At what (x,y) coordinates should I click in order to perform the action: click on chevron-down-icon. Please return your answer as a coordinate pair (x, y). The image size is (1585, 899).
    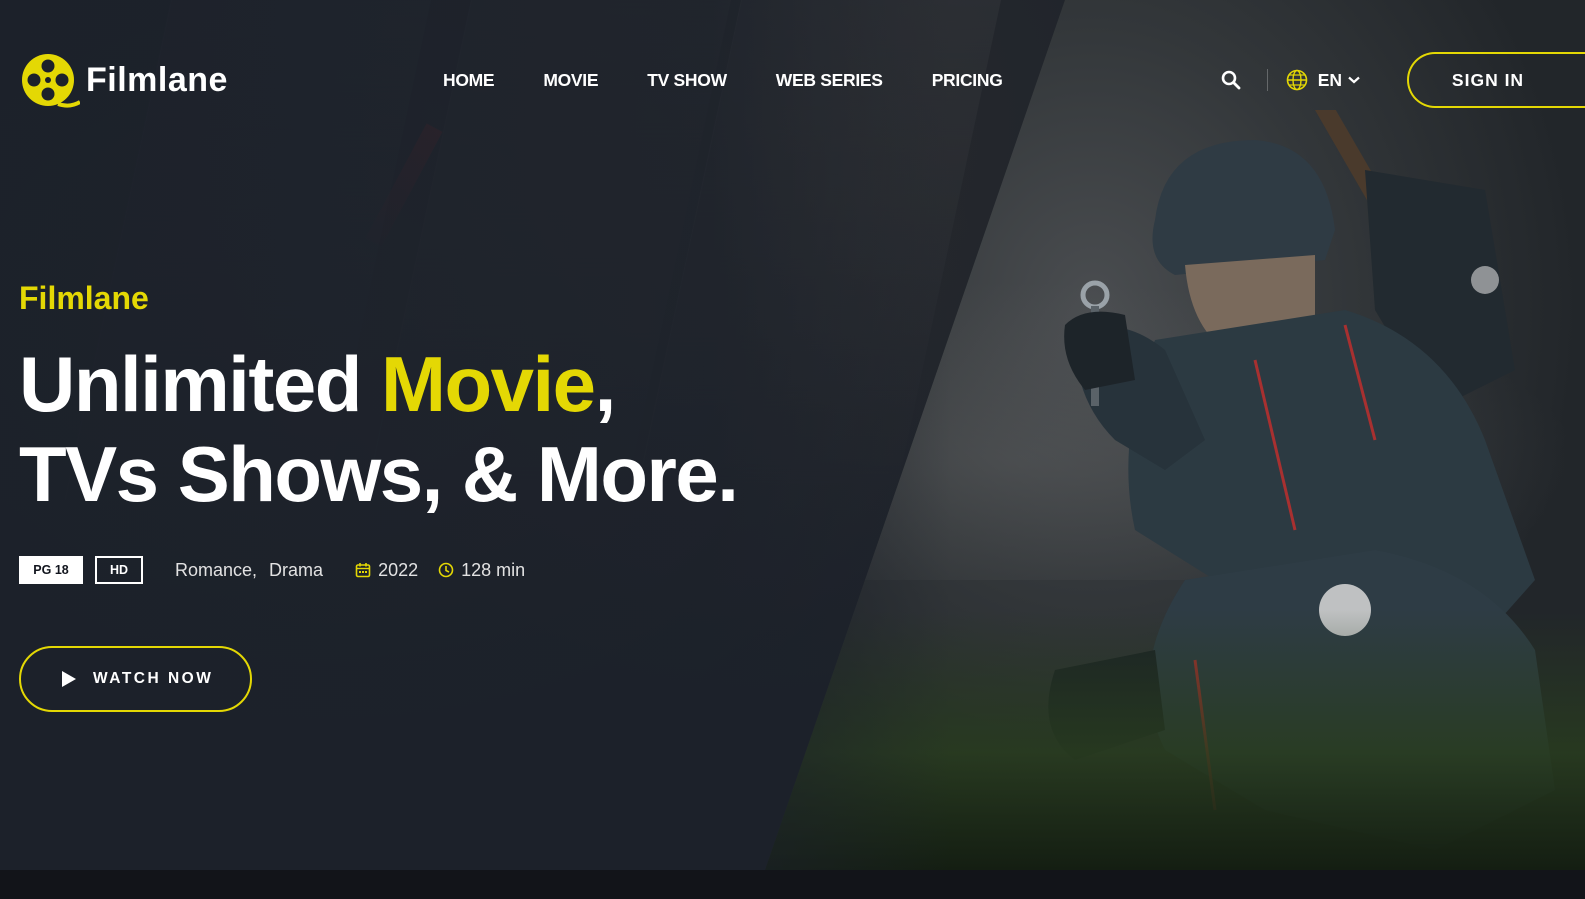
    Looking at the image, I should click on (1354, 80).